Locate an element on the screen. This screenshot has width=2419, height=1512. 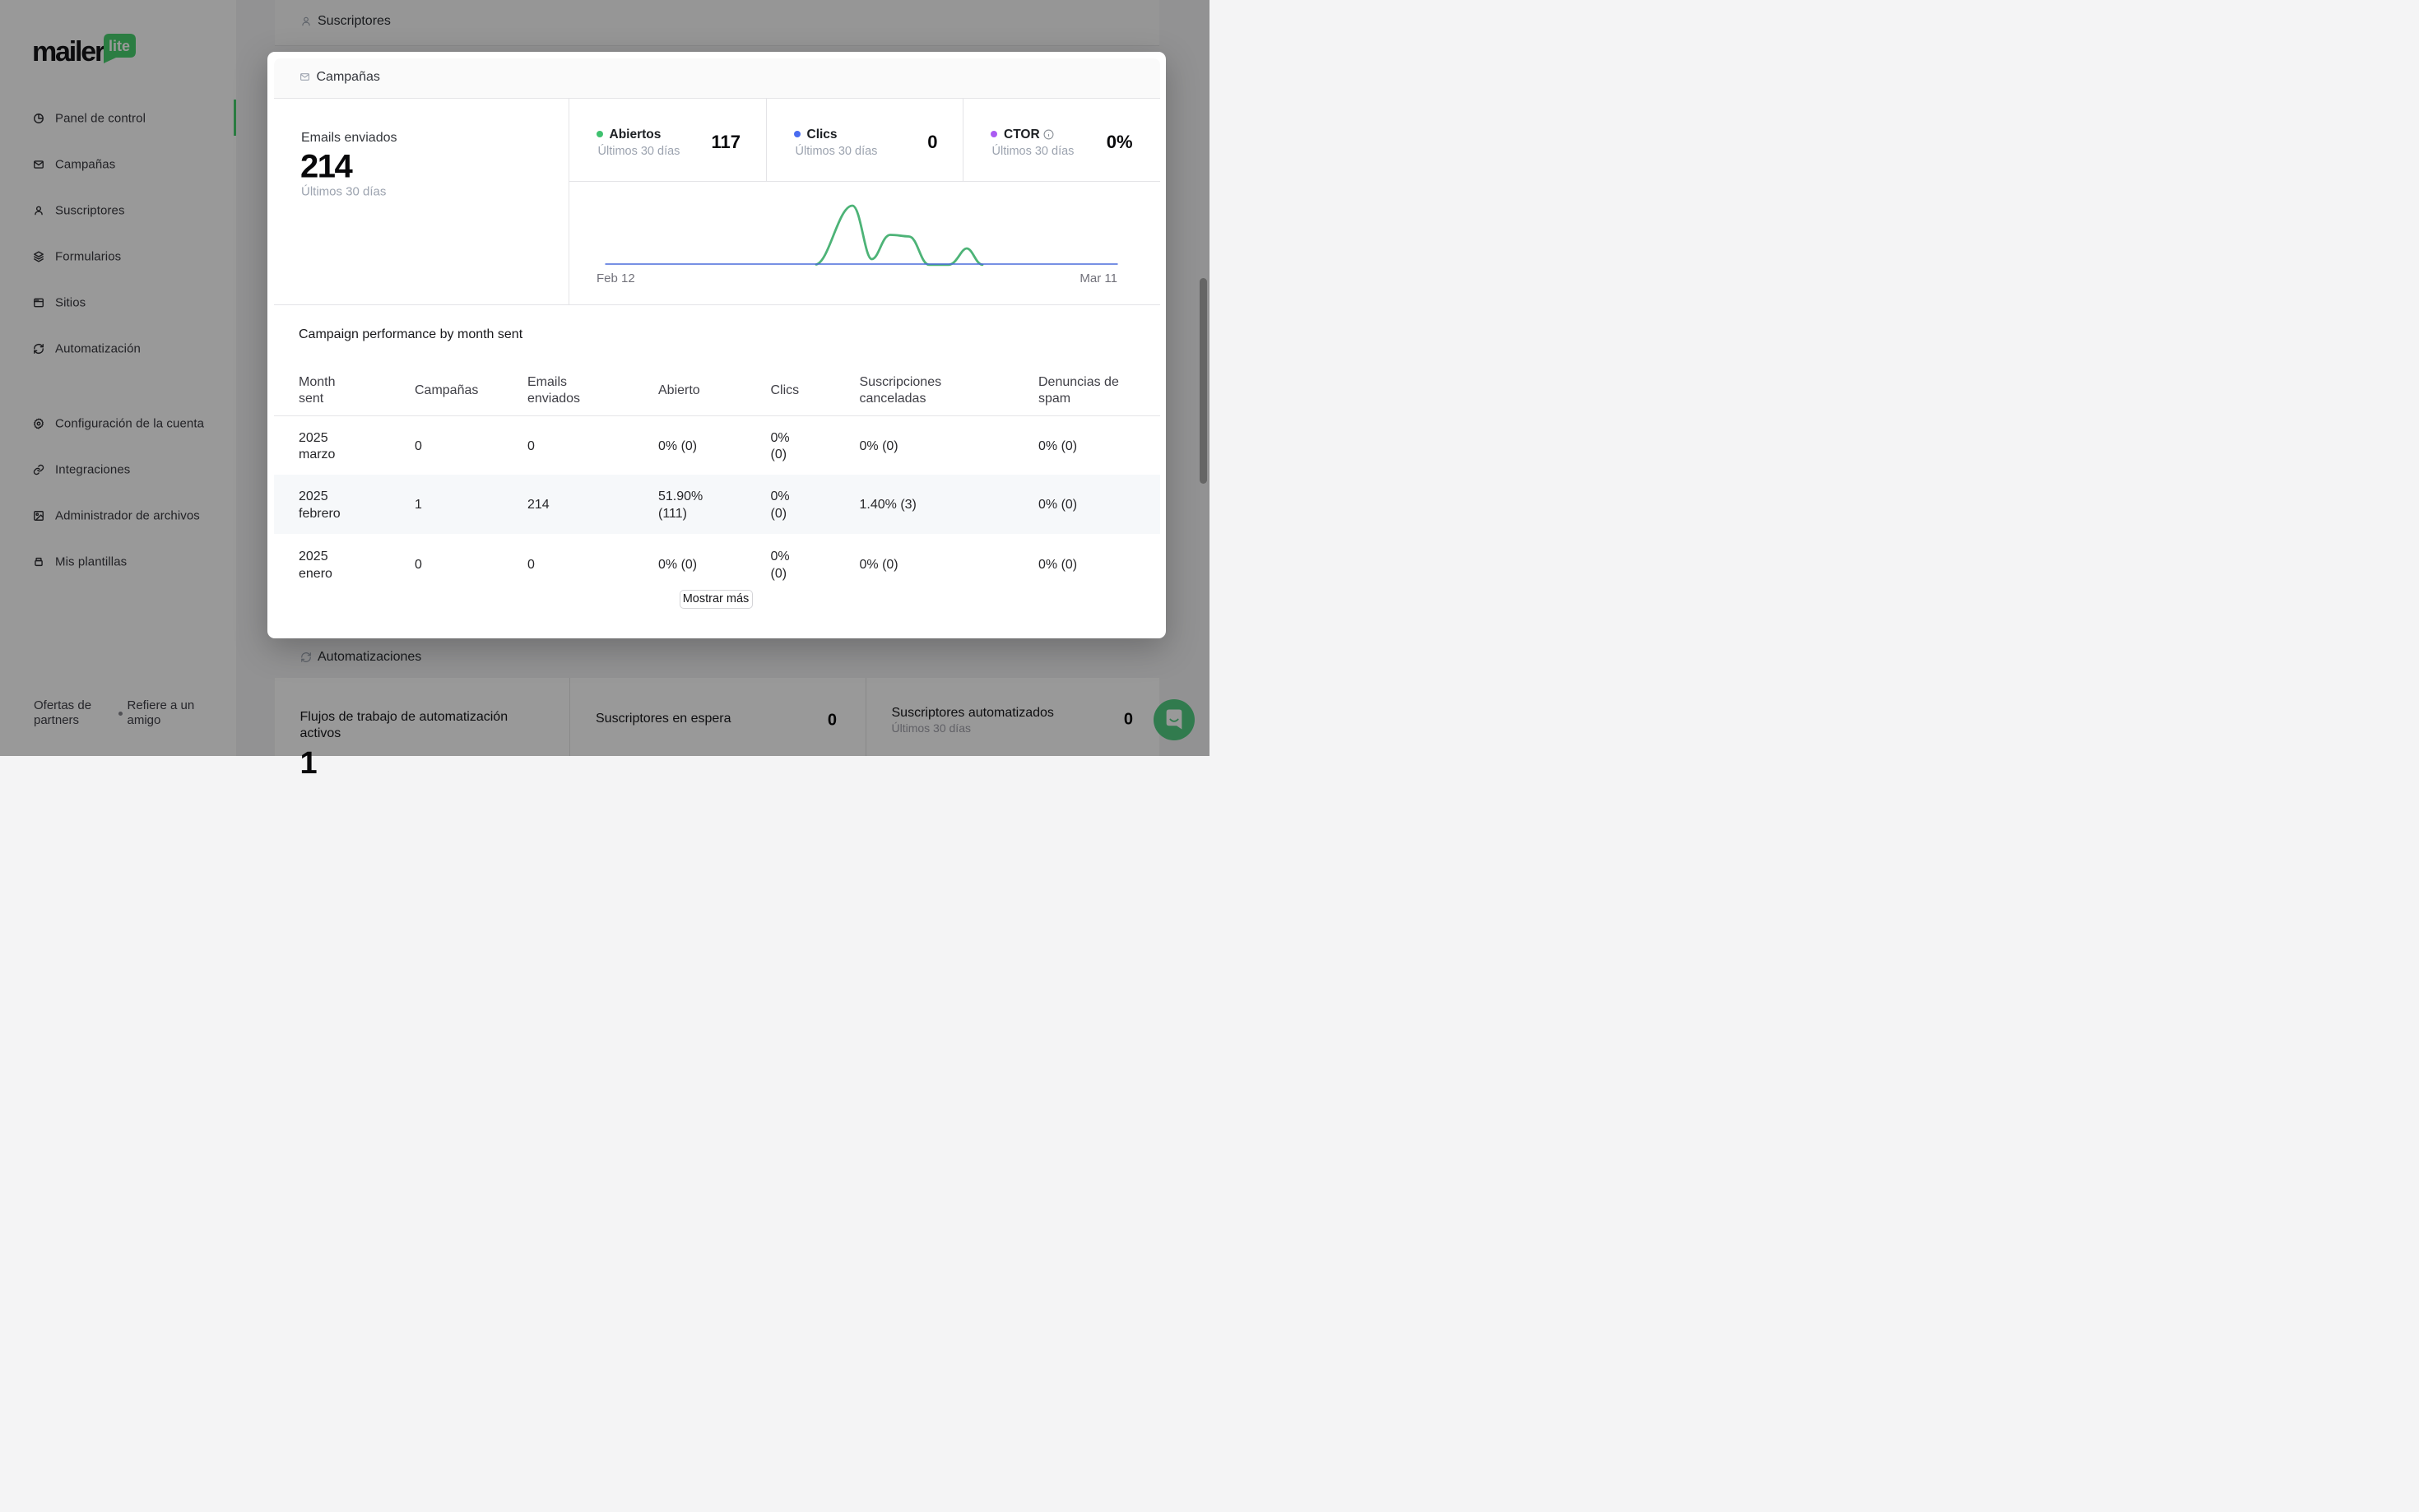
svg-text: Feb 12 is located at coordinates (616, 278).